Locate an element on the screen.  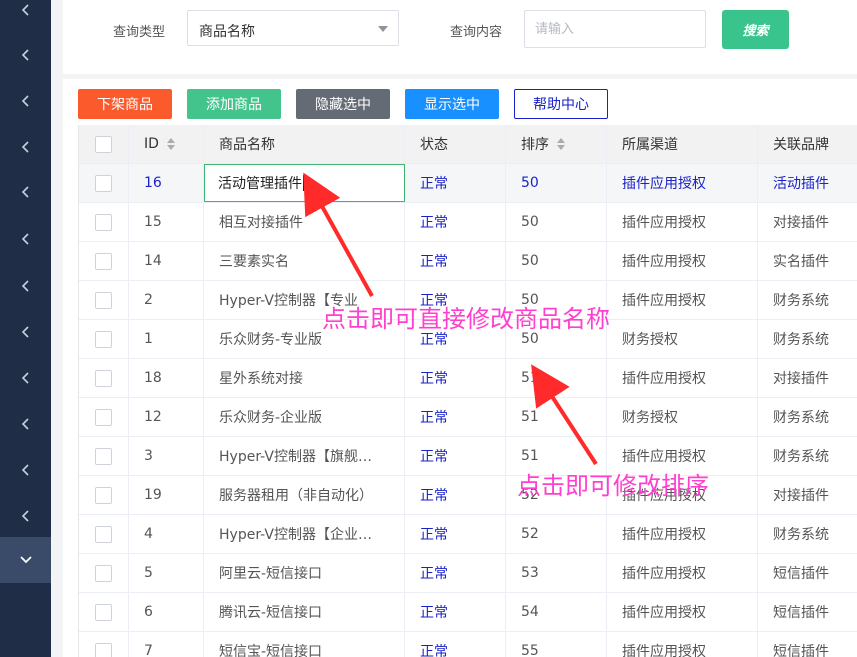
table-row: 6 腾讯云-短信接口 正常 54 插件应用授权 短信插件 is located at coordinates (468, 612).